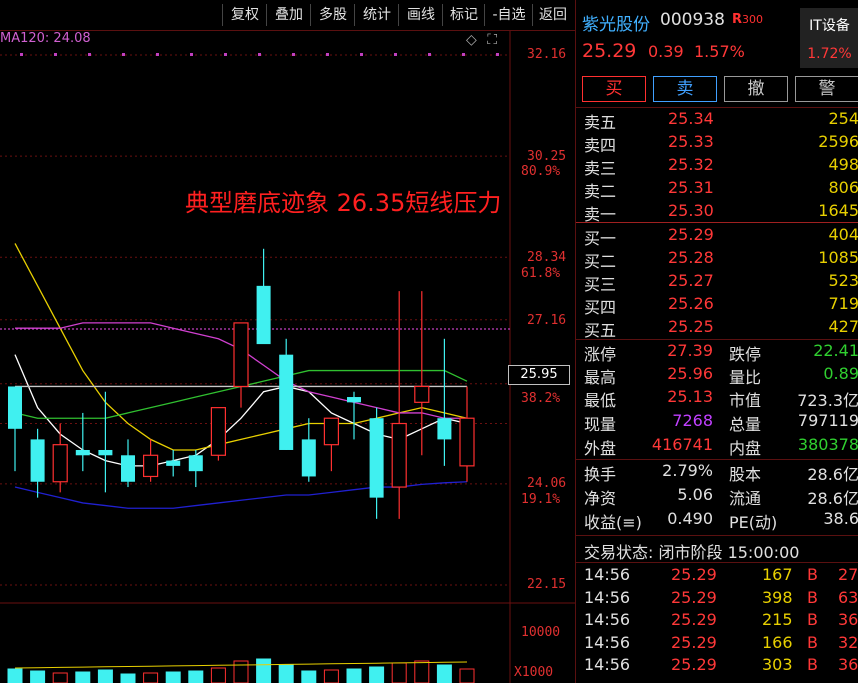  I want to click on tick-extra: 32, so click(848, 642).